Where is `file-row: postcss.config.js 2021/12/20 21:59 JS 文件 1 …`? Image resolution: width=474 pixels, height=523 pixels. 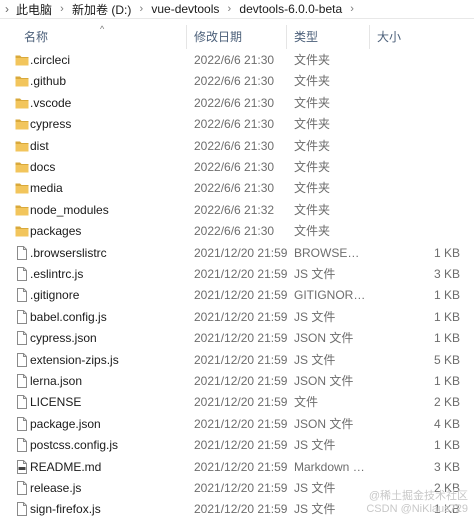 file-row: postcss.config.js 2021/12/20 21:59 JS 文件 1 … is located at coordinates (237, 445).